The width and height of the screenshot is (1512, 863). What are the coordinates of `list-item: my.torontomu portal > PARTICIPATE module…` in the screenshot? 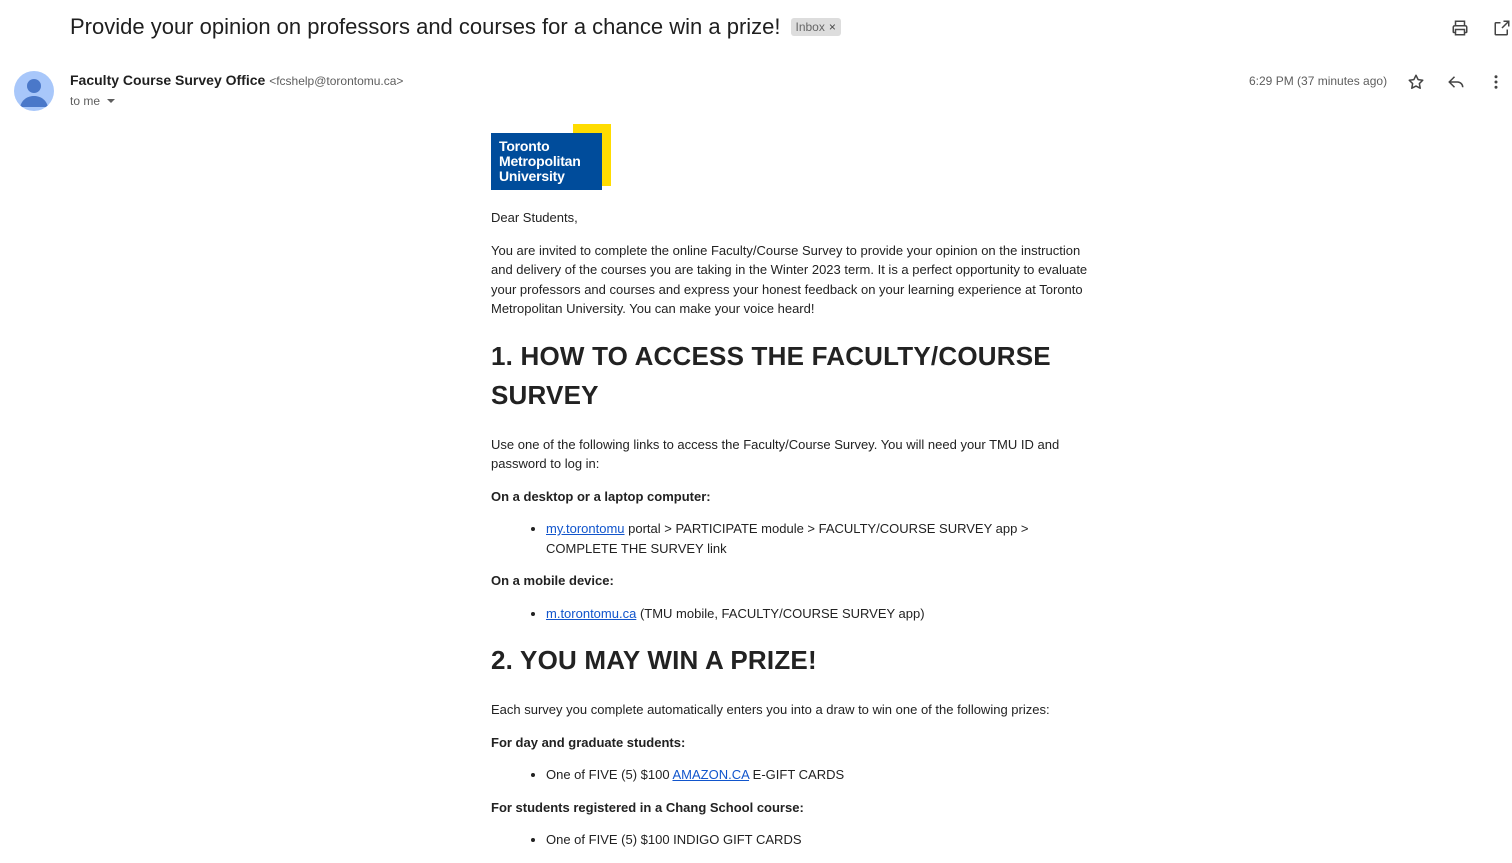 It's located at (818, 538).